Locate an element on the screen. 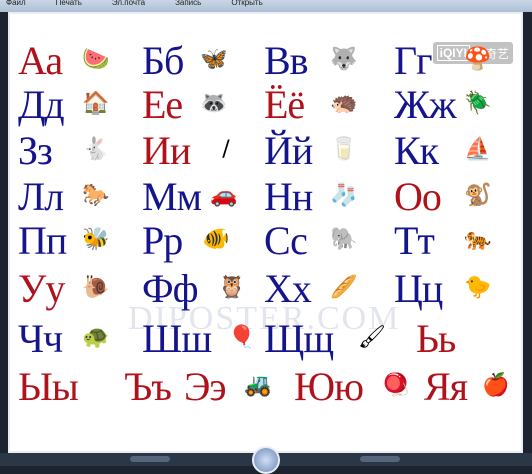  letter-pair: Оо is located at coordinates (418, 196).